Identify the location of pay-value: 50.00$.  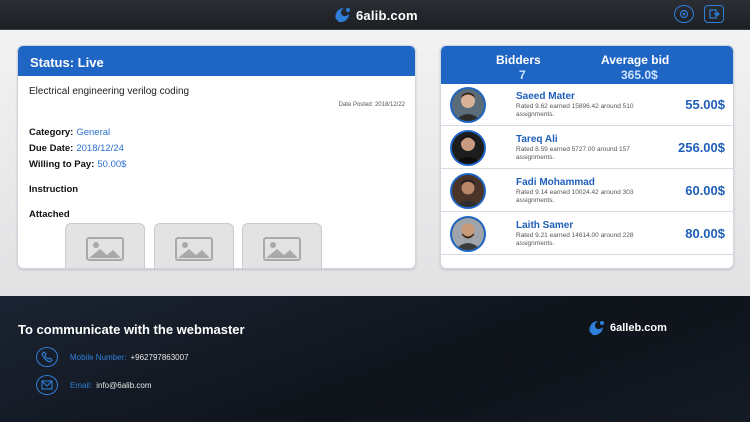
(112, 164).